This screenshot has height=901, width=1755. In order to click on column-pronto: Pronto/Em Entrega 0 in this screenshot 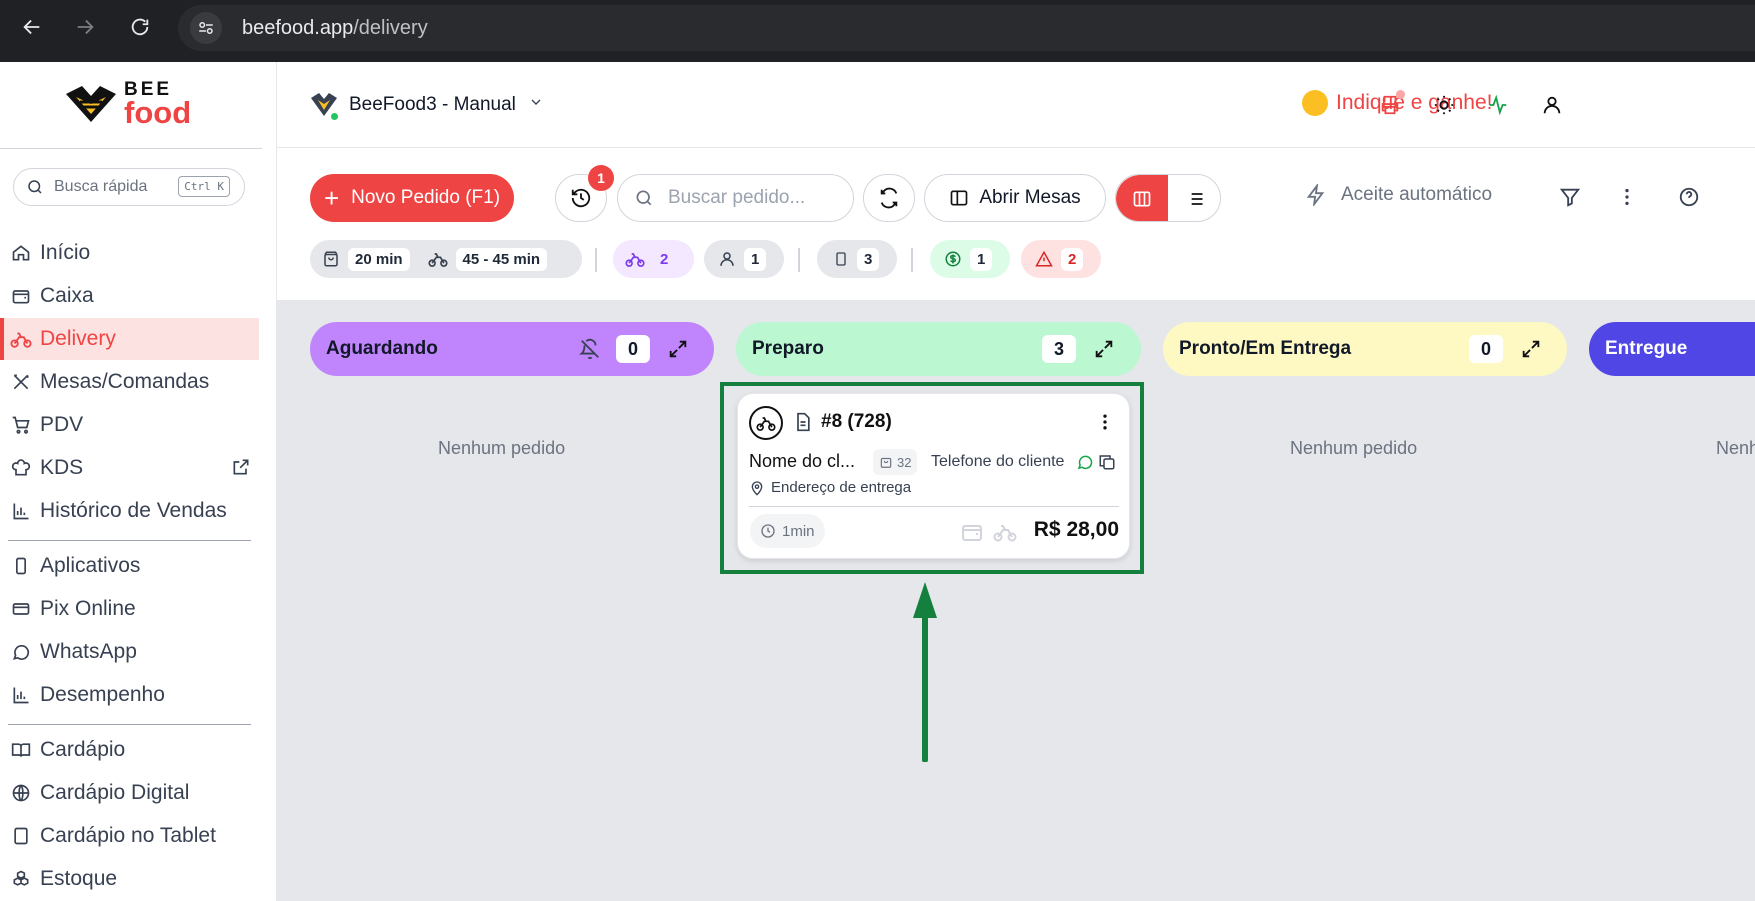, I will do `click(1365, 349)`.